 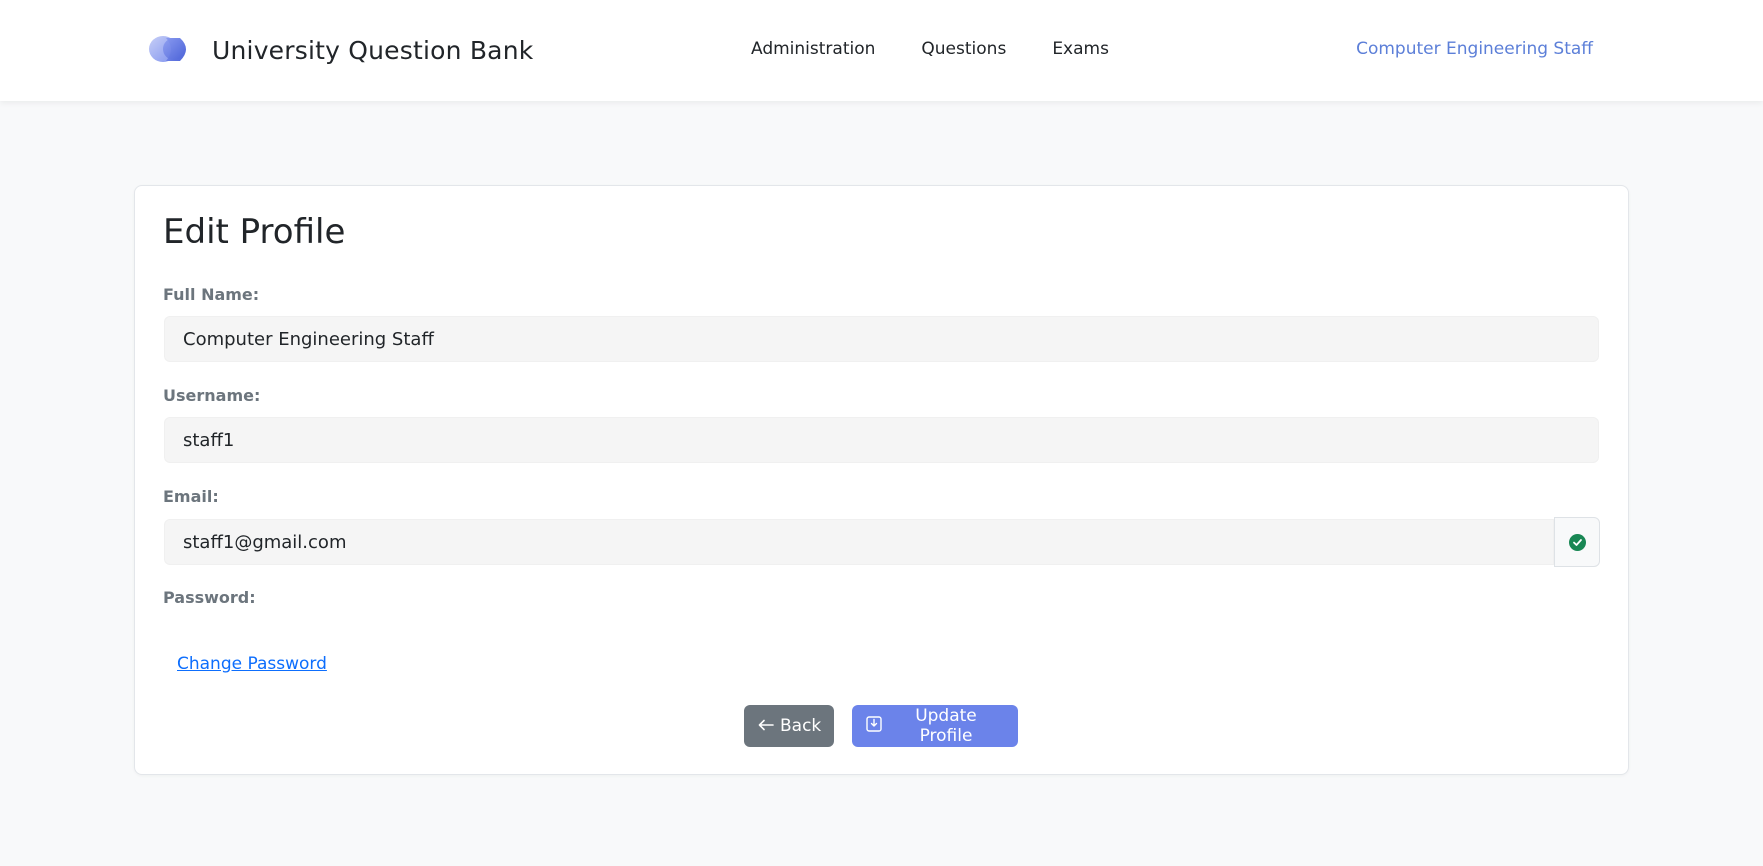 I want to click on full-name-label: Full Name:, so click(x=211, y=294).